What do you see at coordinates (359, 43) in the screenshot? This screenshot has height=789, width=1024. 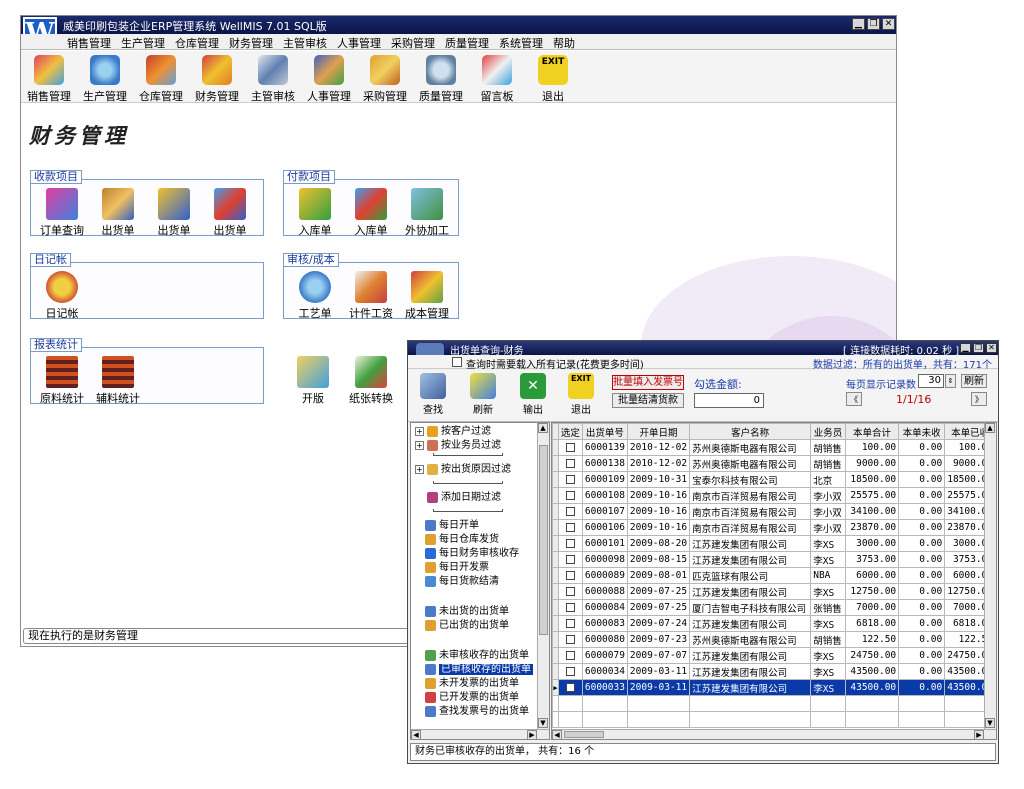 I see `menu-hr: 人事管理` at bounding box center [359, 43].